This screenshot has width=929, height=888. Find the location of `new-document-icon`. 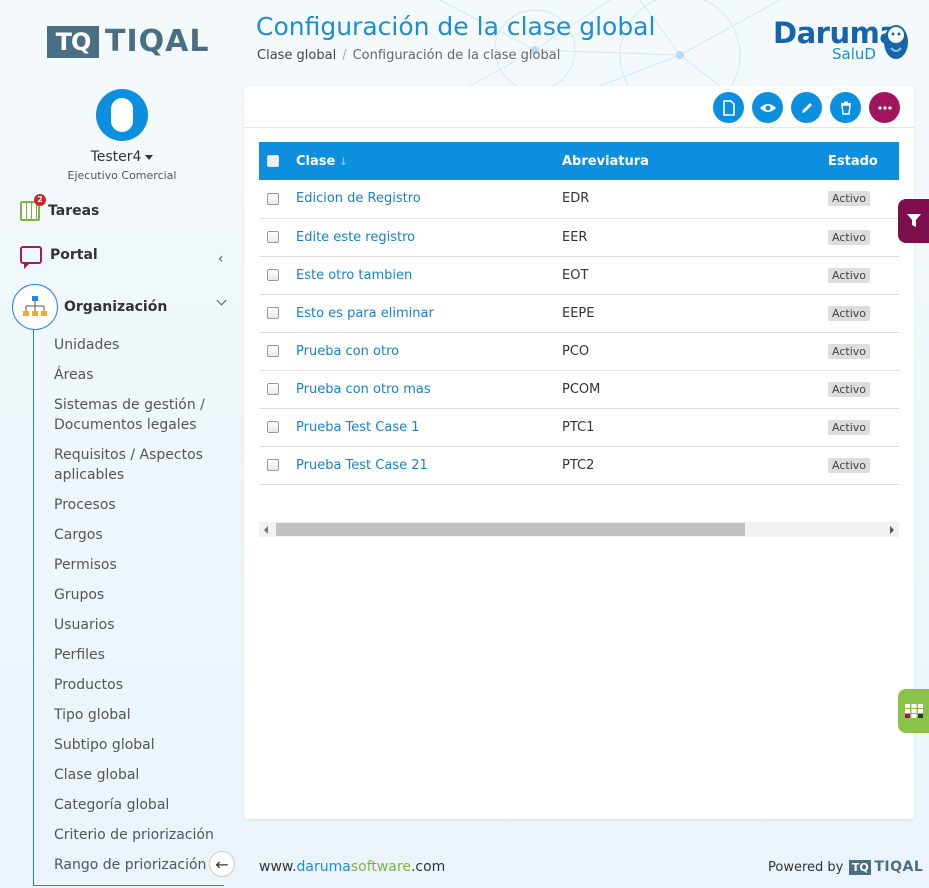

new-document-icon is located at coordinates (728, 107).